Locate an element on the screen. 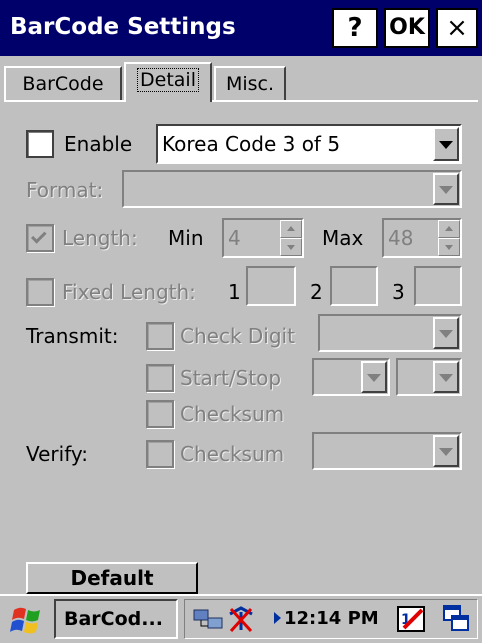  code-type-dropdown-button is located at coordinates (446, 144).